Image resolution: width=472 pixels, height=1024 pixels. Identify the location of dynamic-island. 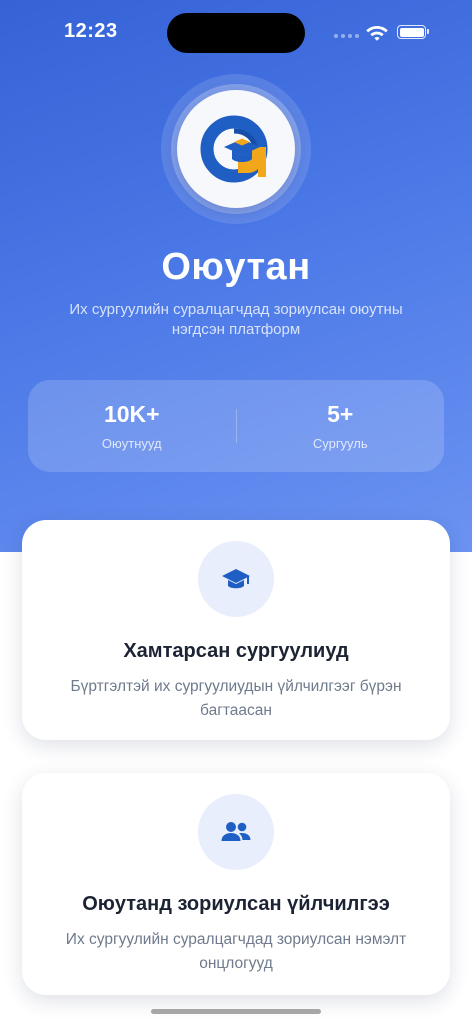
(236, 33).